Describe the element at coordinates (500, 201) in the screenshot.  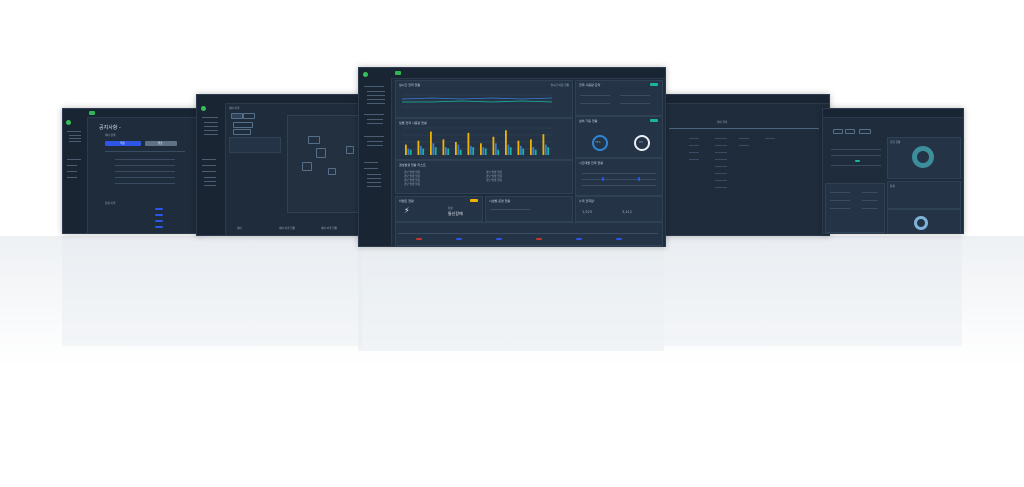
I see `panel-title: 시설별 운영 현황` at that location.